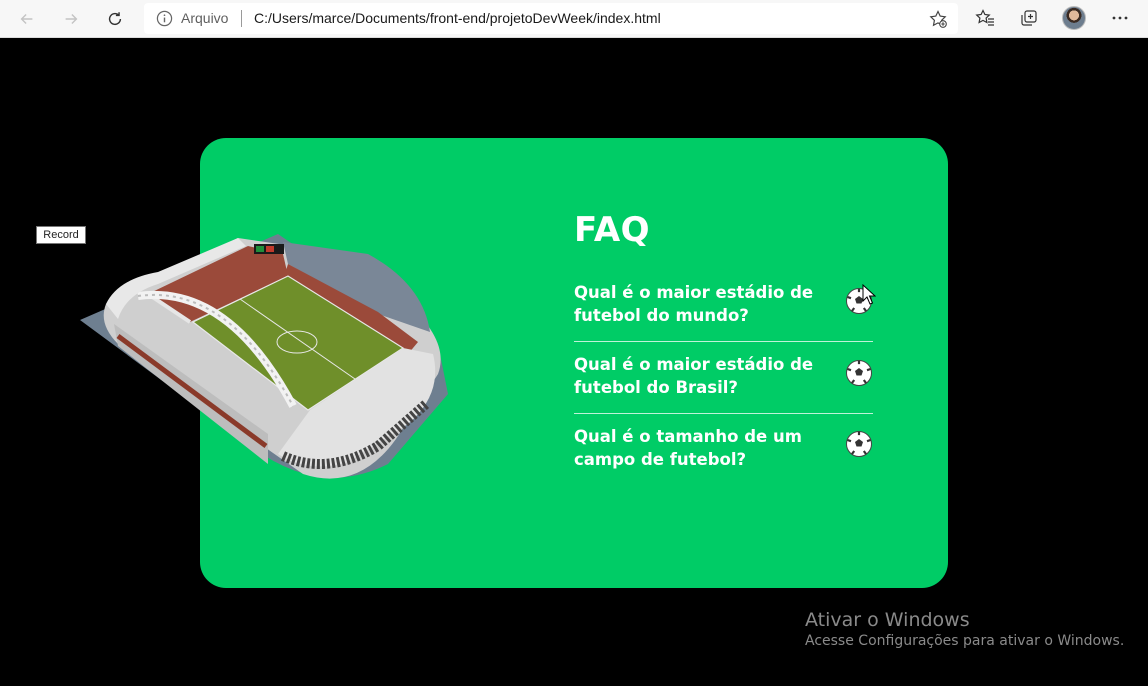 The height and width of the screenshot is (686, 1148). What do you see at coordinates (205, 18) in the screenshot?
I see `scheme-label: Arquivo` at bounding box center [205, 18].